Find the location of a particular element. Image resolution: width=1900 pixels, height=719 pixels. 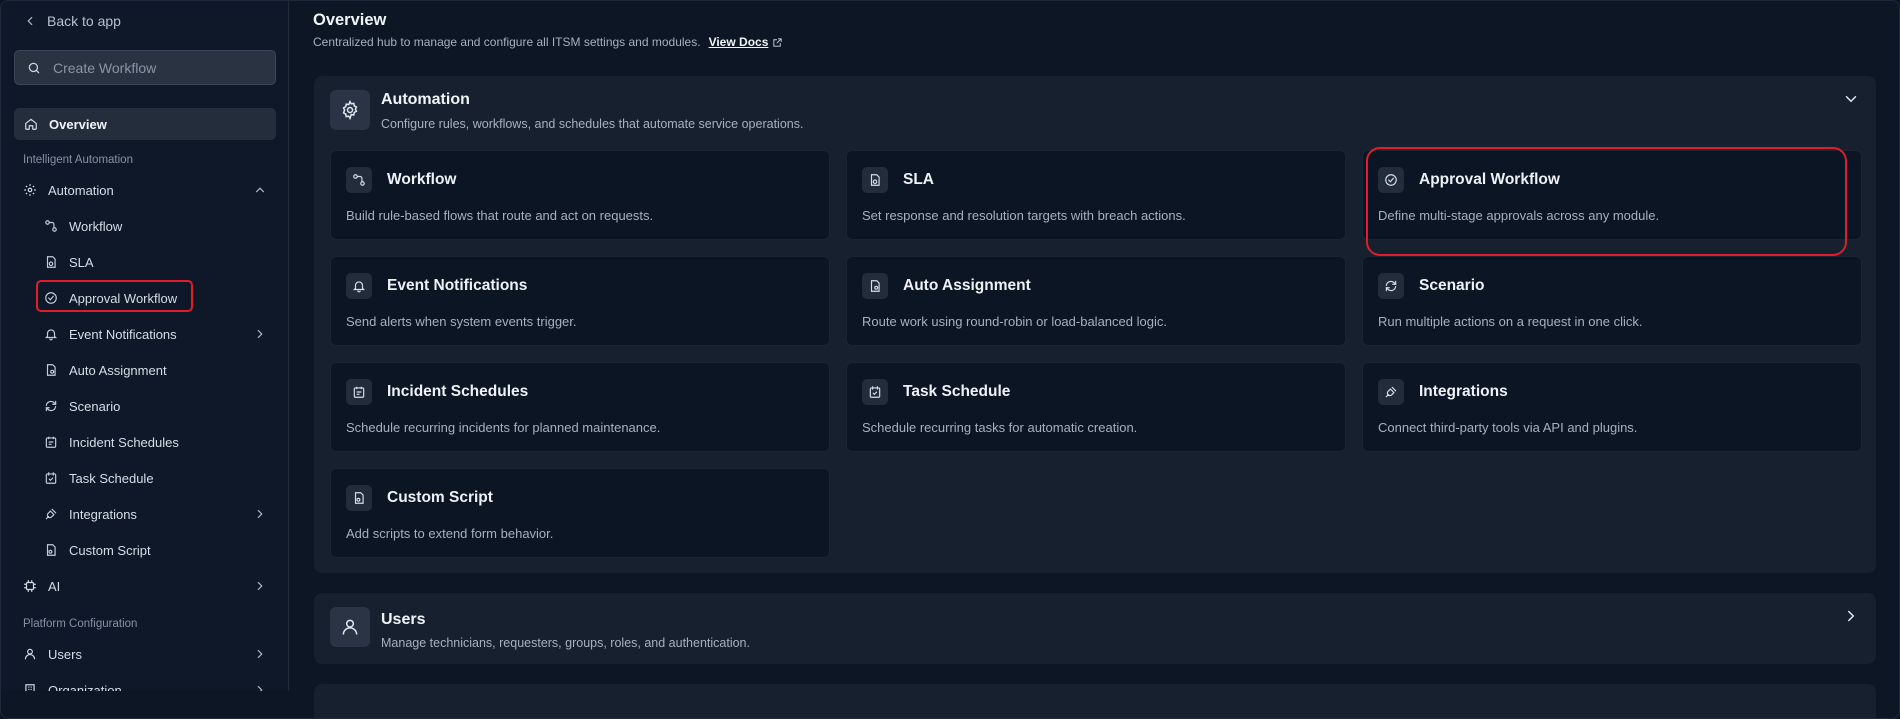

page-title: Overview is located at coordinates (350, 20).